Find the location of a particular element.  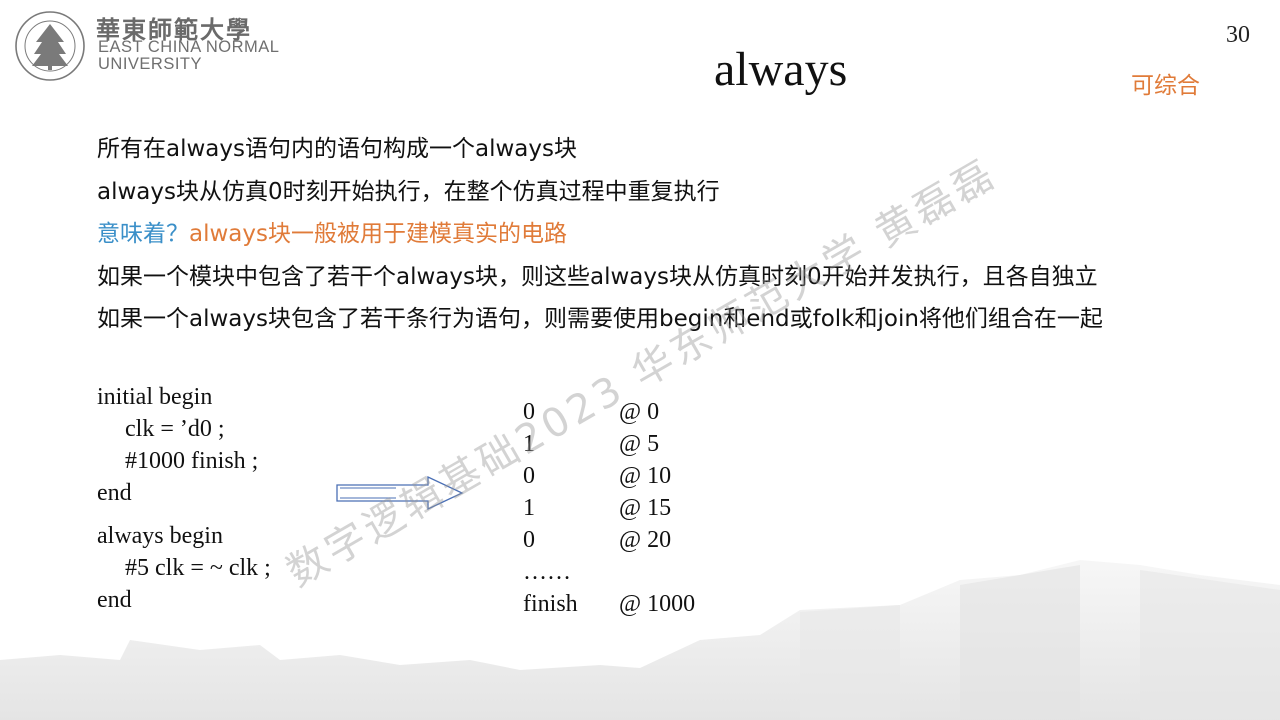

university-logo: 華東師範大學 EAST CHINA NORMAL UNIVERSITY is located at coordinates (162, 46).